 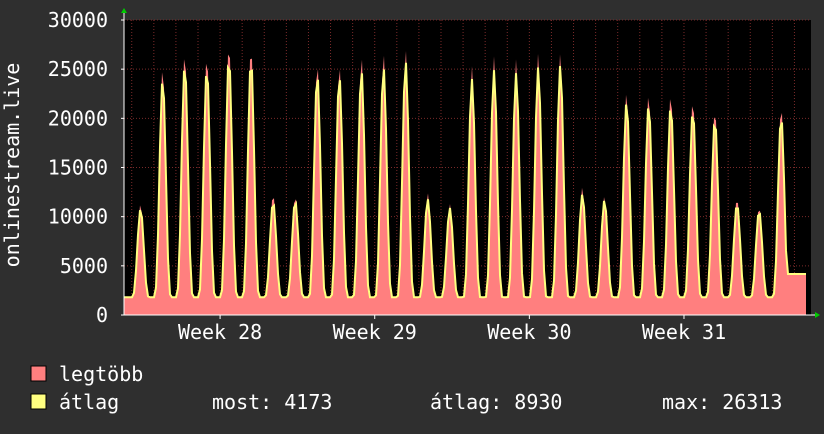 I want to click on y-tick-label: 30000, so click(x=78, y=20).